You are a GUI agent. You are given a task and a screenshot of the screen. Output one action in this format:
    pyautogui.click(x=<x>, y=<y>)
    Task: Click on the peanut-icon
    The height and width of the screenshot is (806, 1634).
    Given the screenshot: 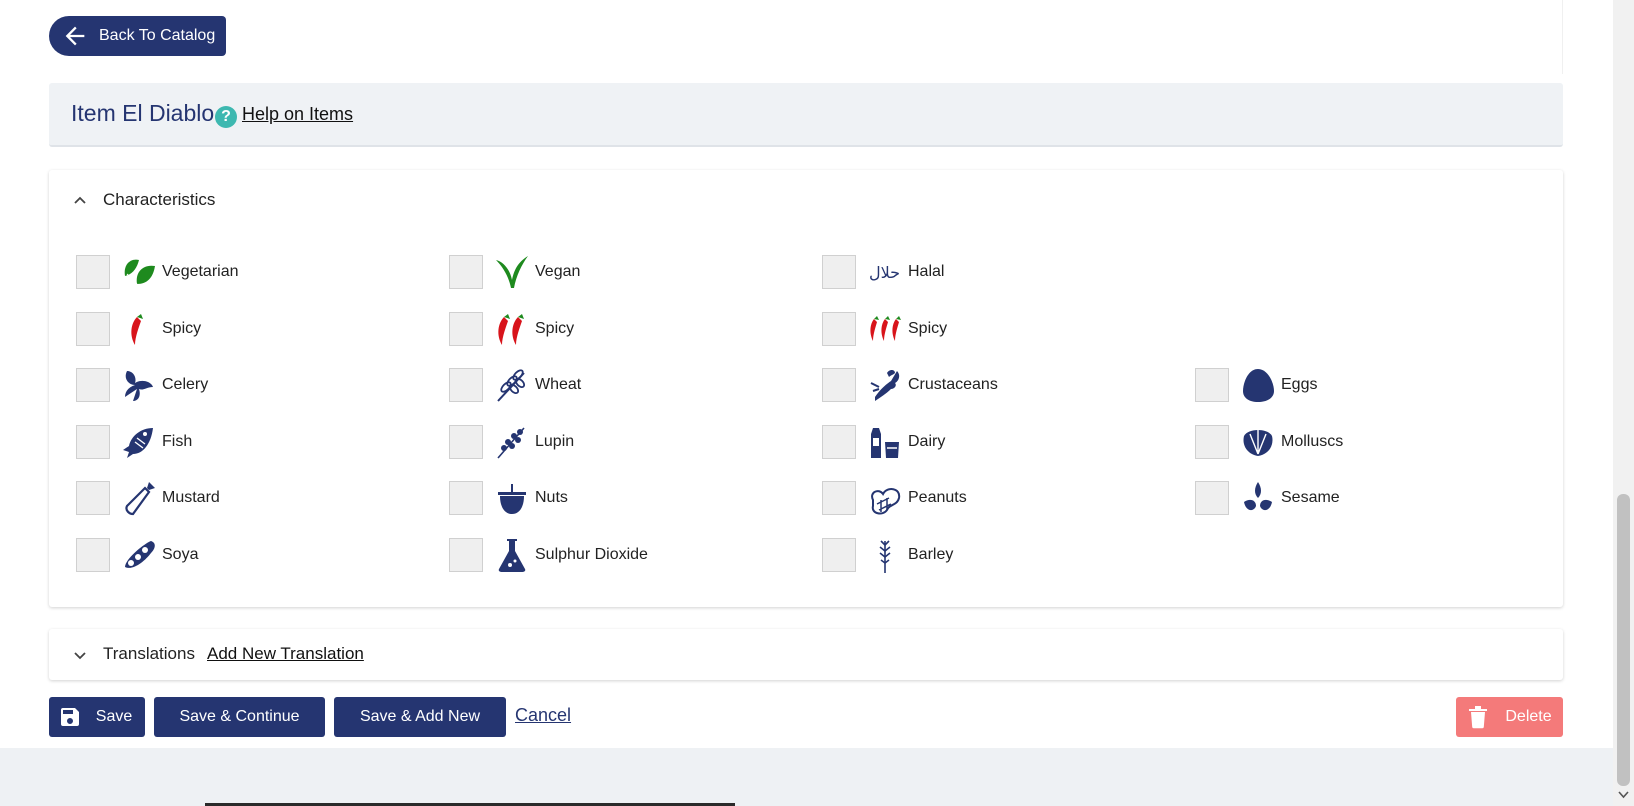 What is the action you would take?
    pyautogui.click(x=885, y=498)
    